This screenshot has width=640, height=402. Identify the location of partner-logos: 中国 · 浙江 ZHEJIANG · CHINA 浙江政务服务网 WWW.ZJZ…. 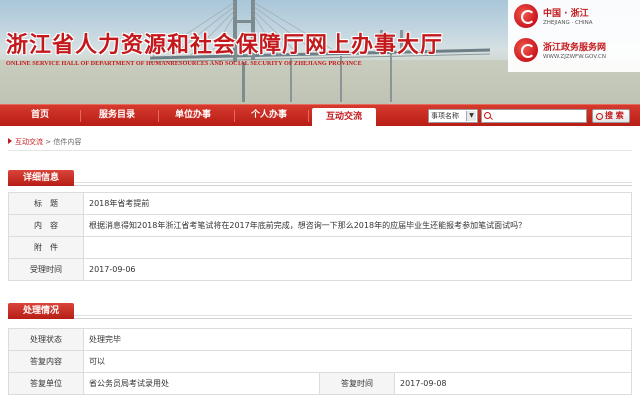
(574, 36).